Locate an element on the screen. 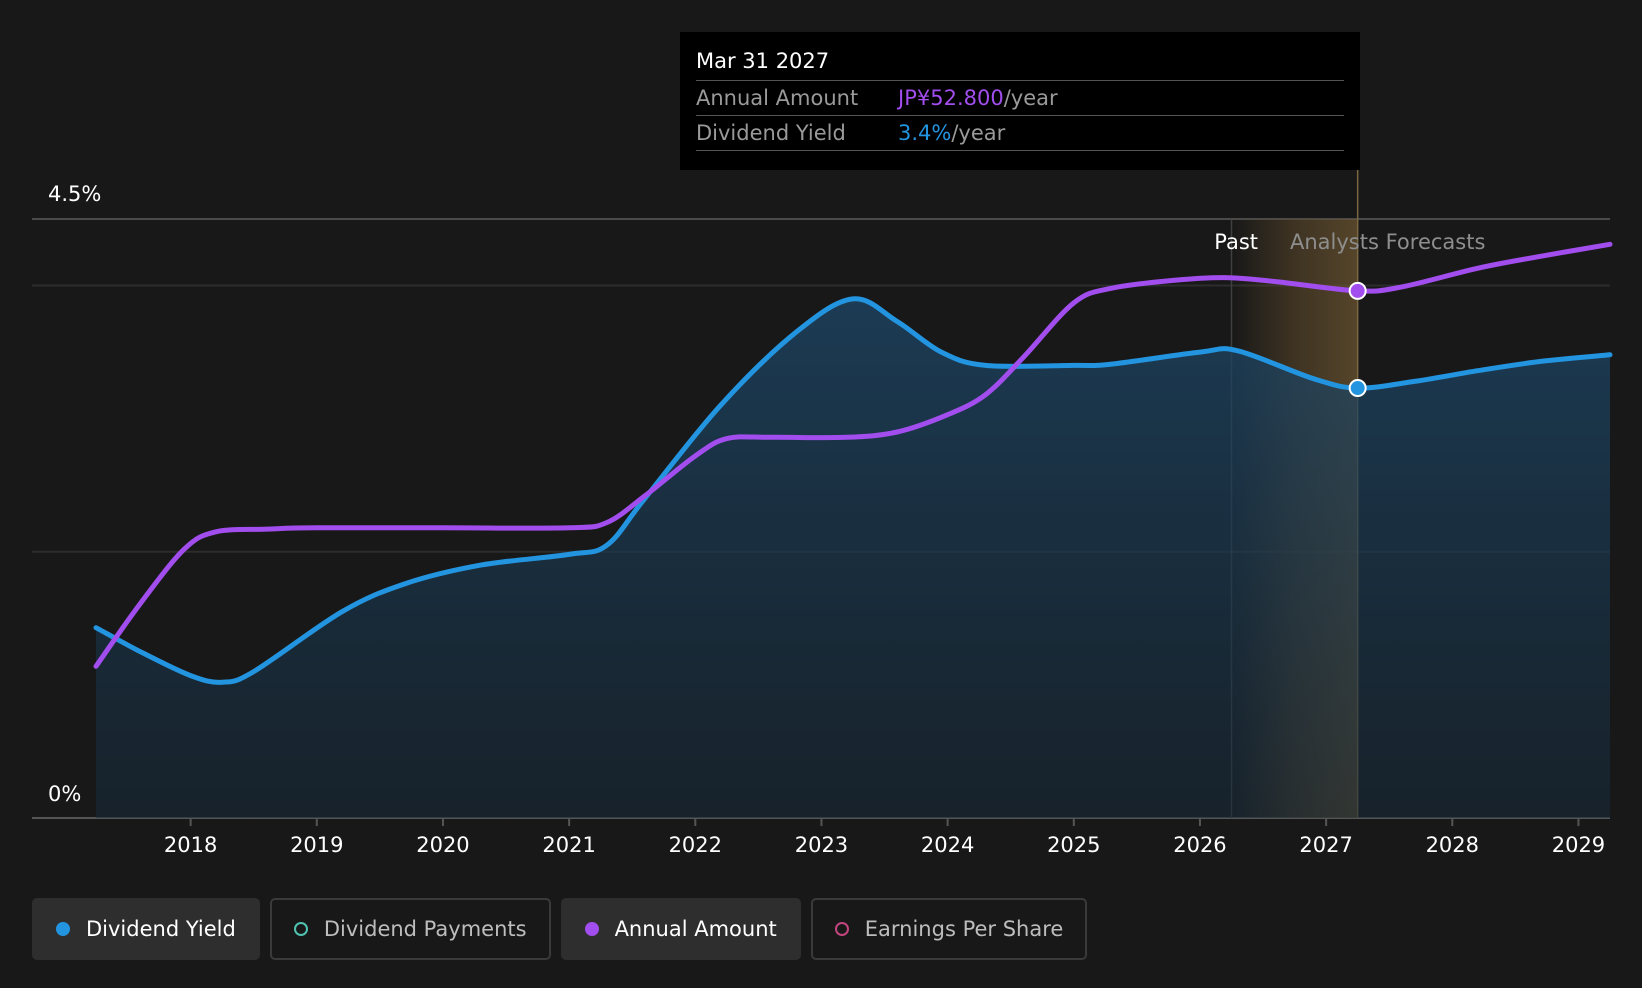 Image resolution: width=1642 pixels, height=988 pixels. legend-label: Dividend Yield is located at coordinates (161, 929).